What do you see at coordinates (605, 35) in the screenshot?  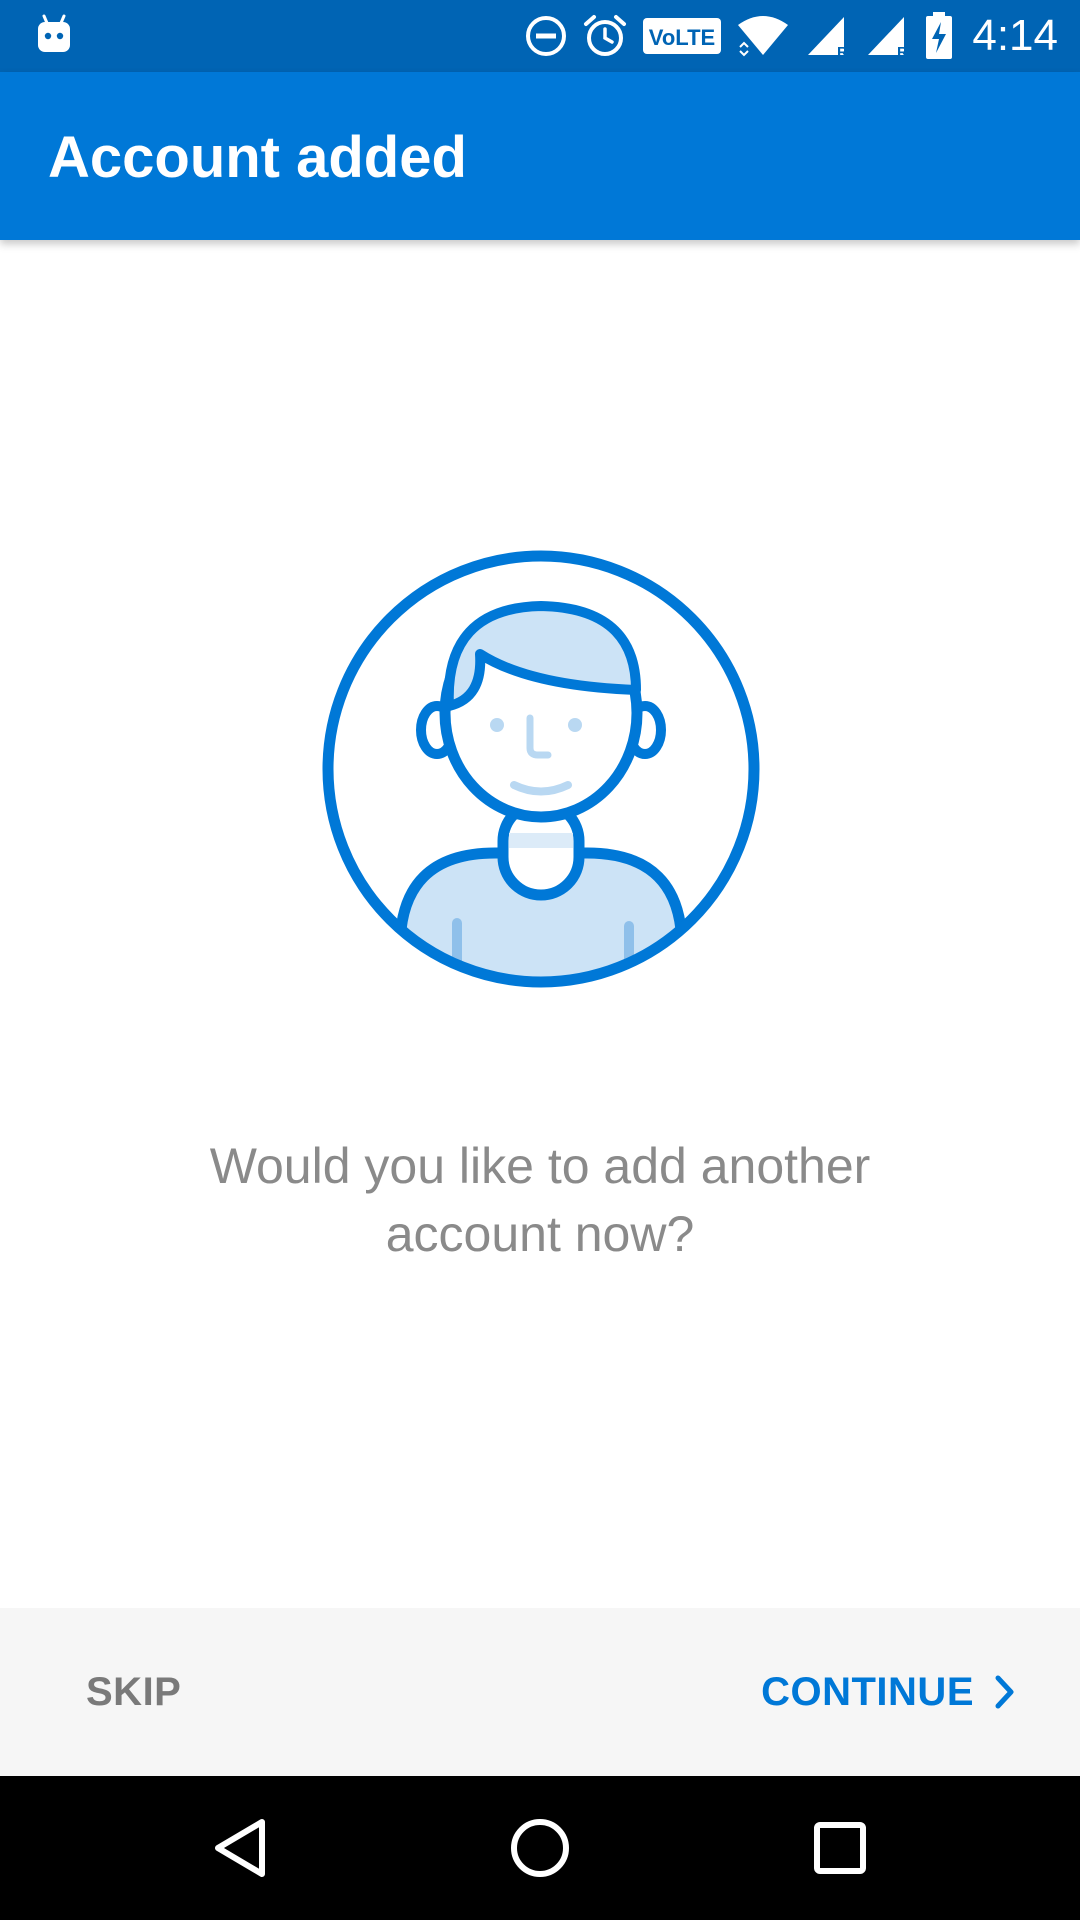 I see `alarm-icon` at bounding box center [605, 35].